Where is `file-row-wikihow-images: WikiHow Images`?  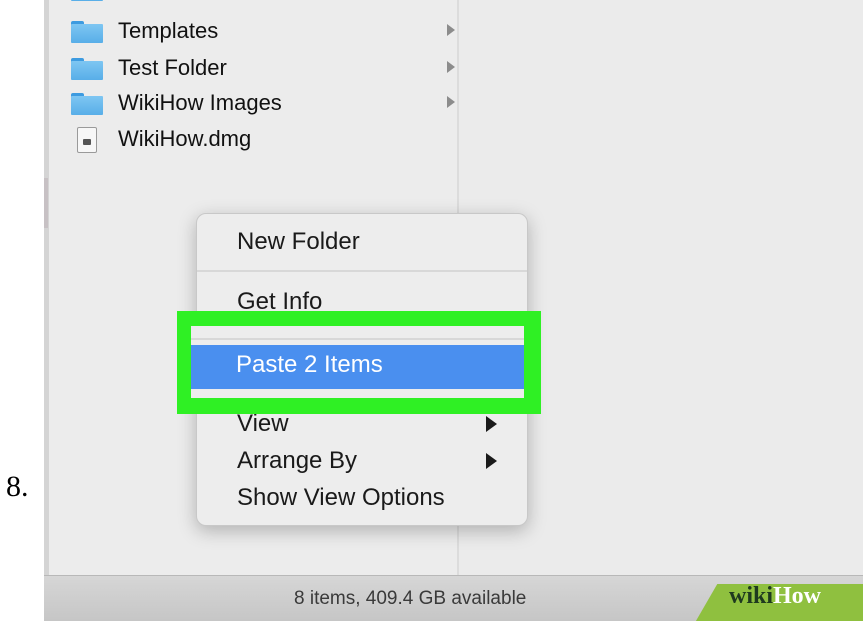
file-row-wikihow-images: WikiHow Images is located at coordinates (267, 104).